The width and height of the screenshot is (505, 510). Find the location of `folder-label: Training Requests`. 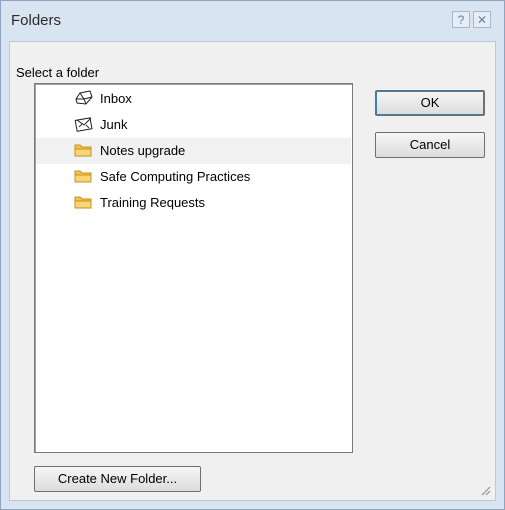

folder-label: Training Requests is located at coordinates (153, 202).